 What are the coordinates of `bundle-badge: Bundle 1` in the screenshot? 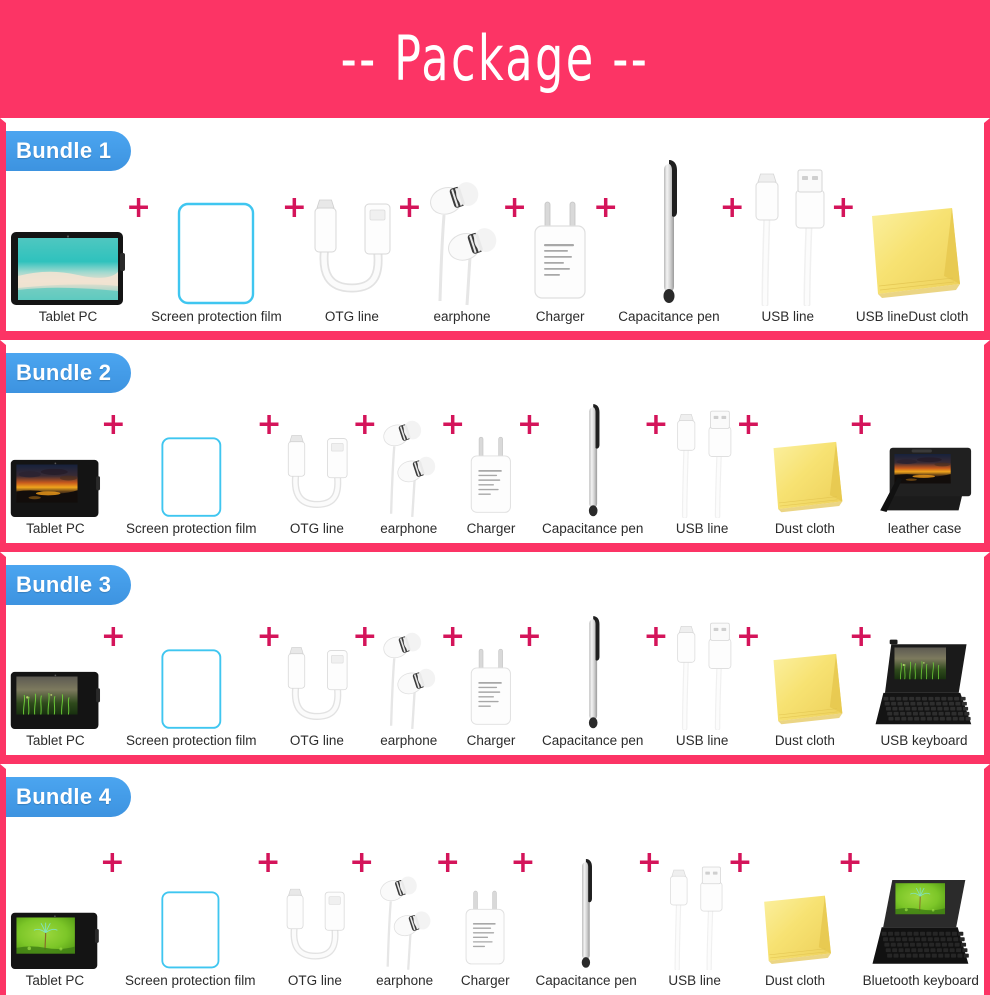 It's located at (69, 151).